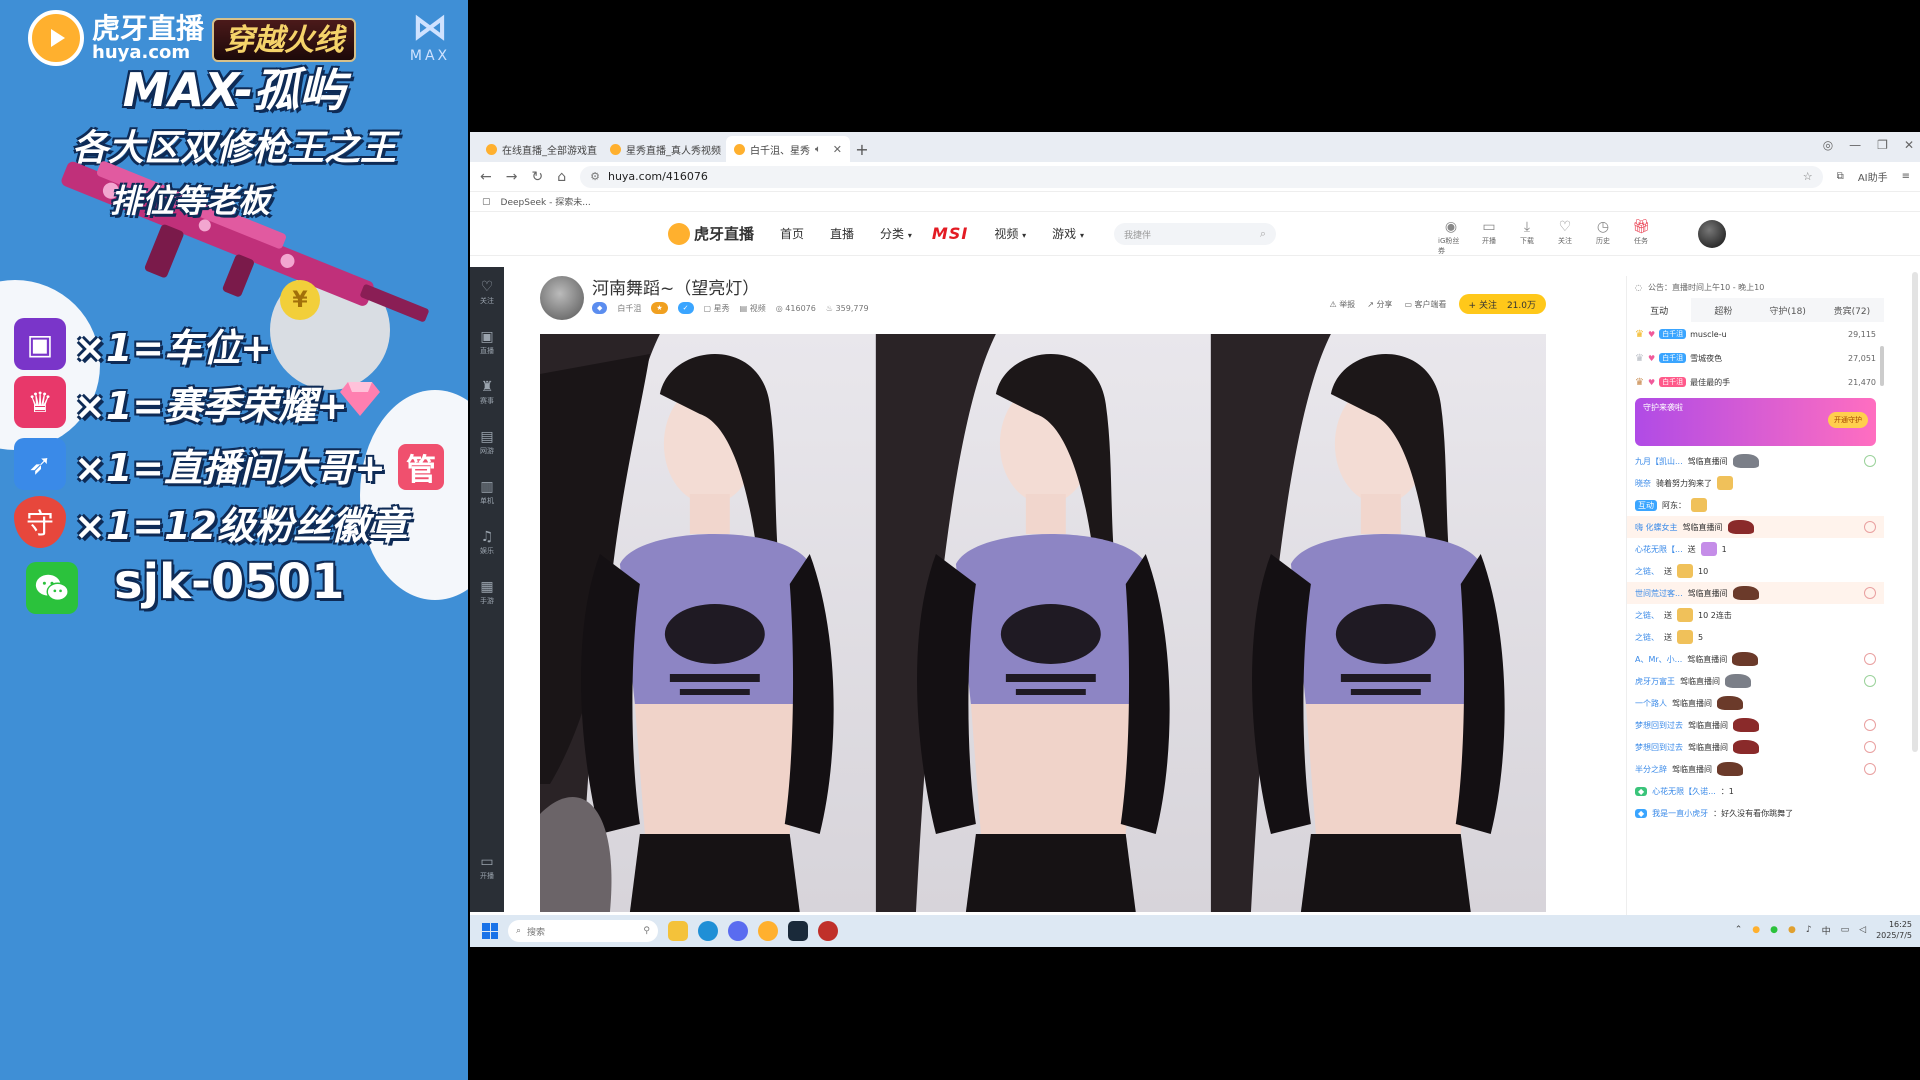 The height and width of the screenshot is (1080, 1920). I want to click on follow-button: + 关注 21.0万, so click(1502, 304).